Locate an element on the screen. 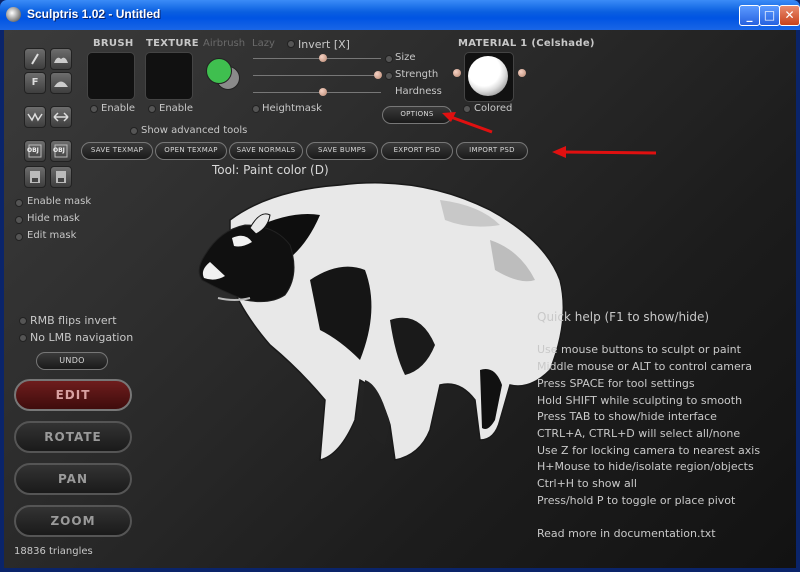 The height and width of the screenshot is (572, 800). open-file-button is located at coordinates (61, 177).